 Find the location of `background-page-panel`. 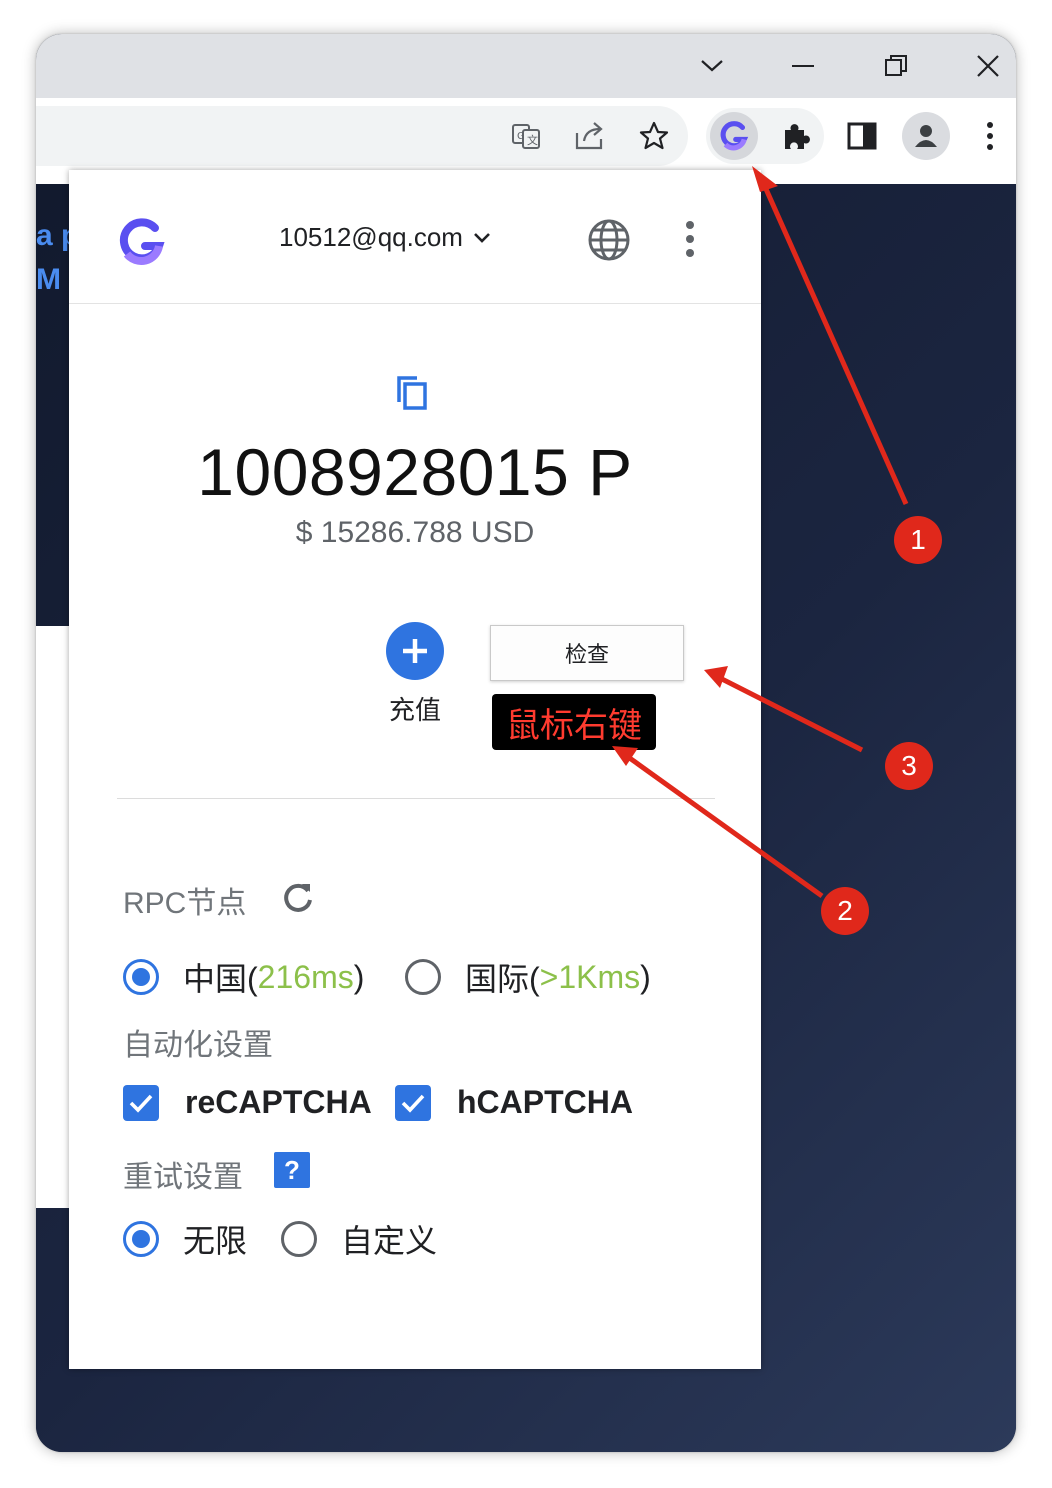

background-page-panel is located at coordinates (54, 917).